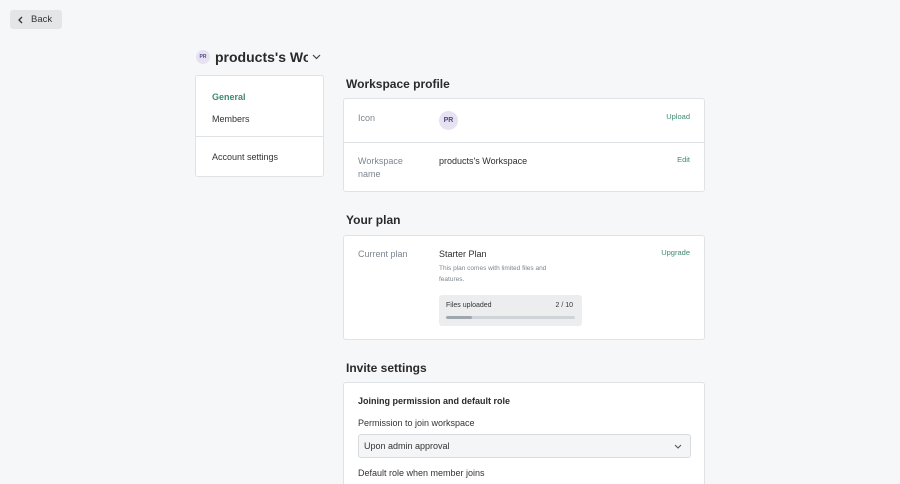  I want to click on upgrade-button: Upgrade, so click(675, 252).